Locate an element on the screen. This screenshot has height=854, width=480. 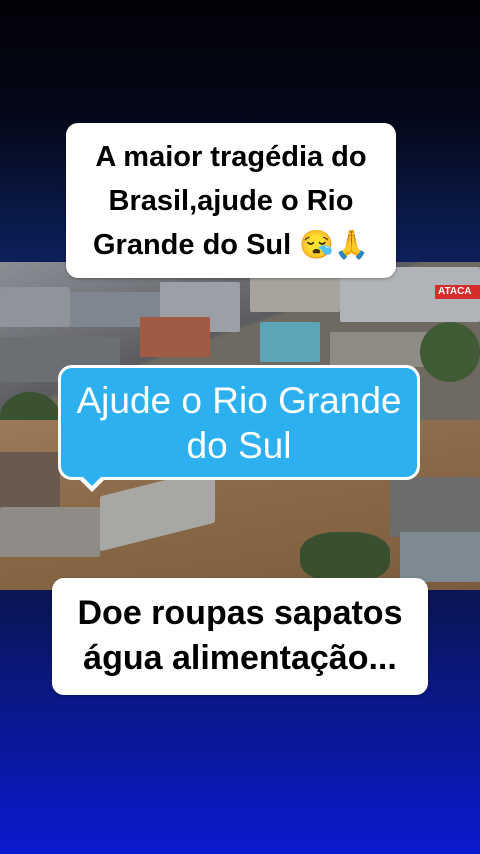
caption-top-line-3: Grande do Sul 😪🙏 is located at coordinates (231, 245).